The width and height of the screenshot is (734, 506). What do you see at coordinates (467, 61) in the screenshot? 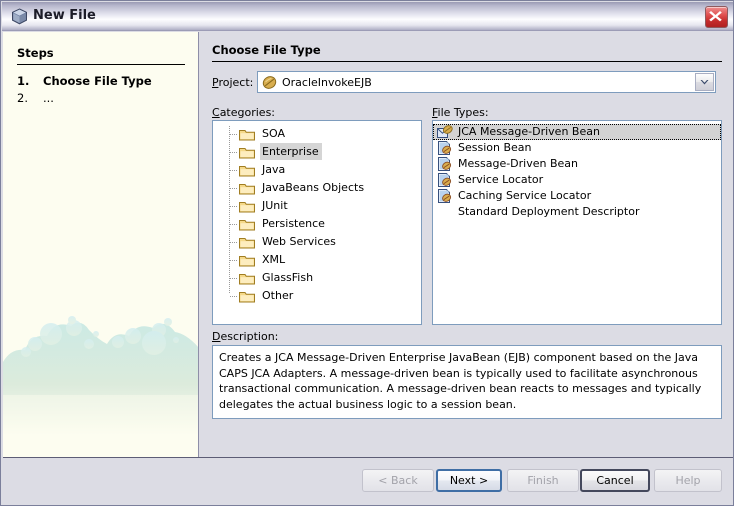
I see `page-title-divider` at bounding box center [467, 61].